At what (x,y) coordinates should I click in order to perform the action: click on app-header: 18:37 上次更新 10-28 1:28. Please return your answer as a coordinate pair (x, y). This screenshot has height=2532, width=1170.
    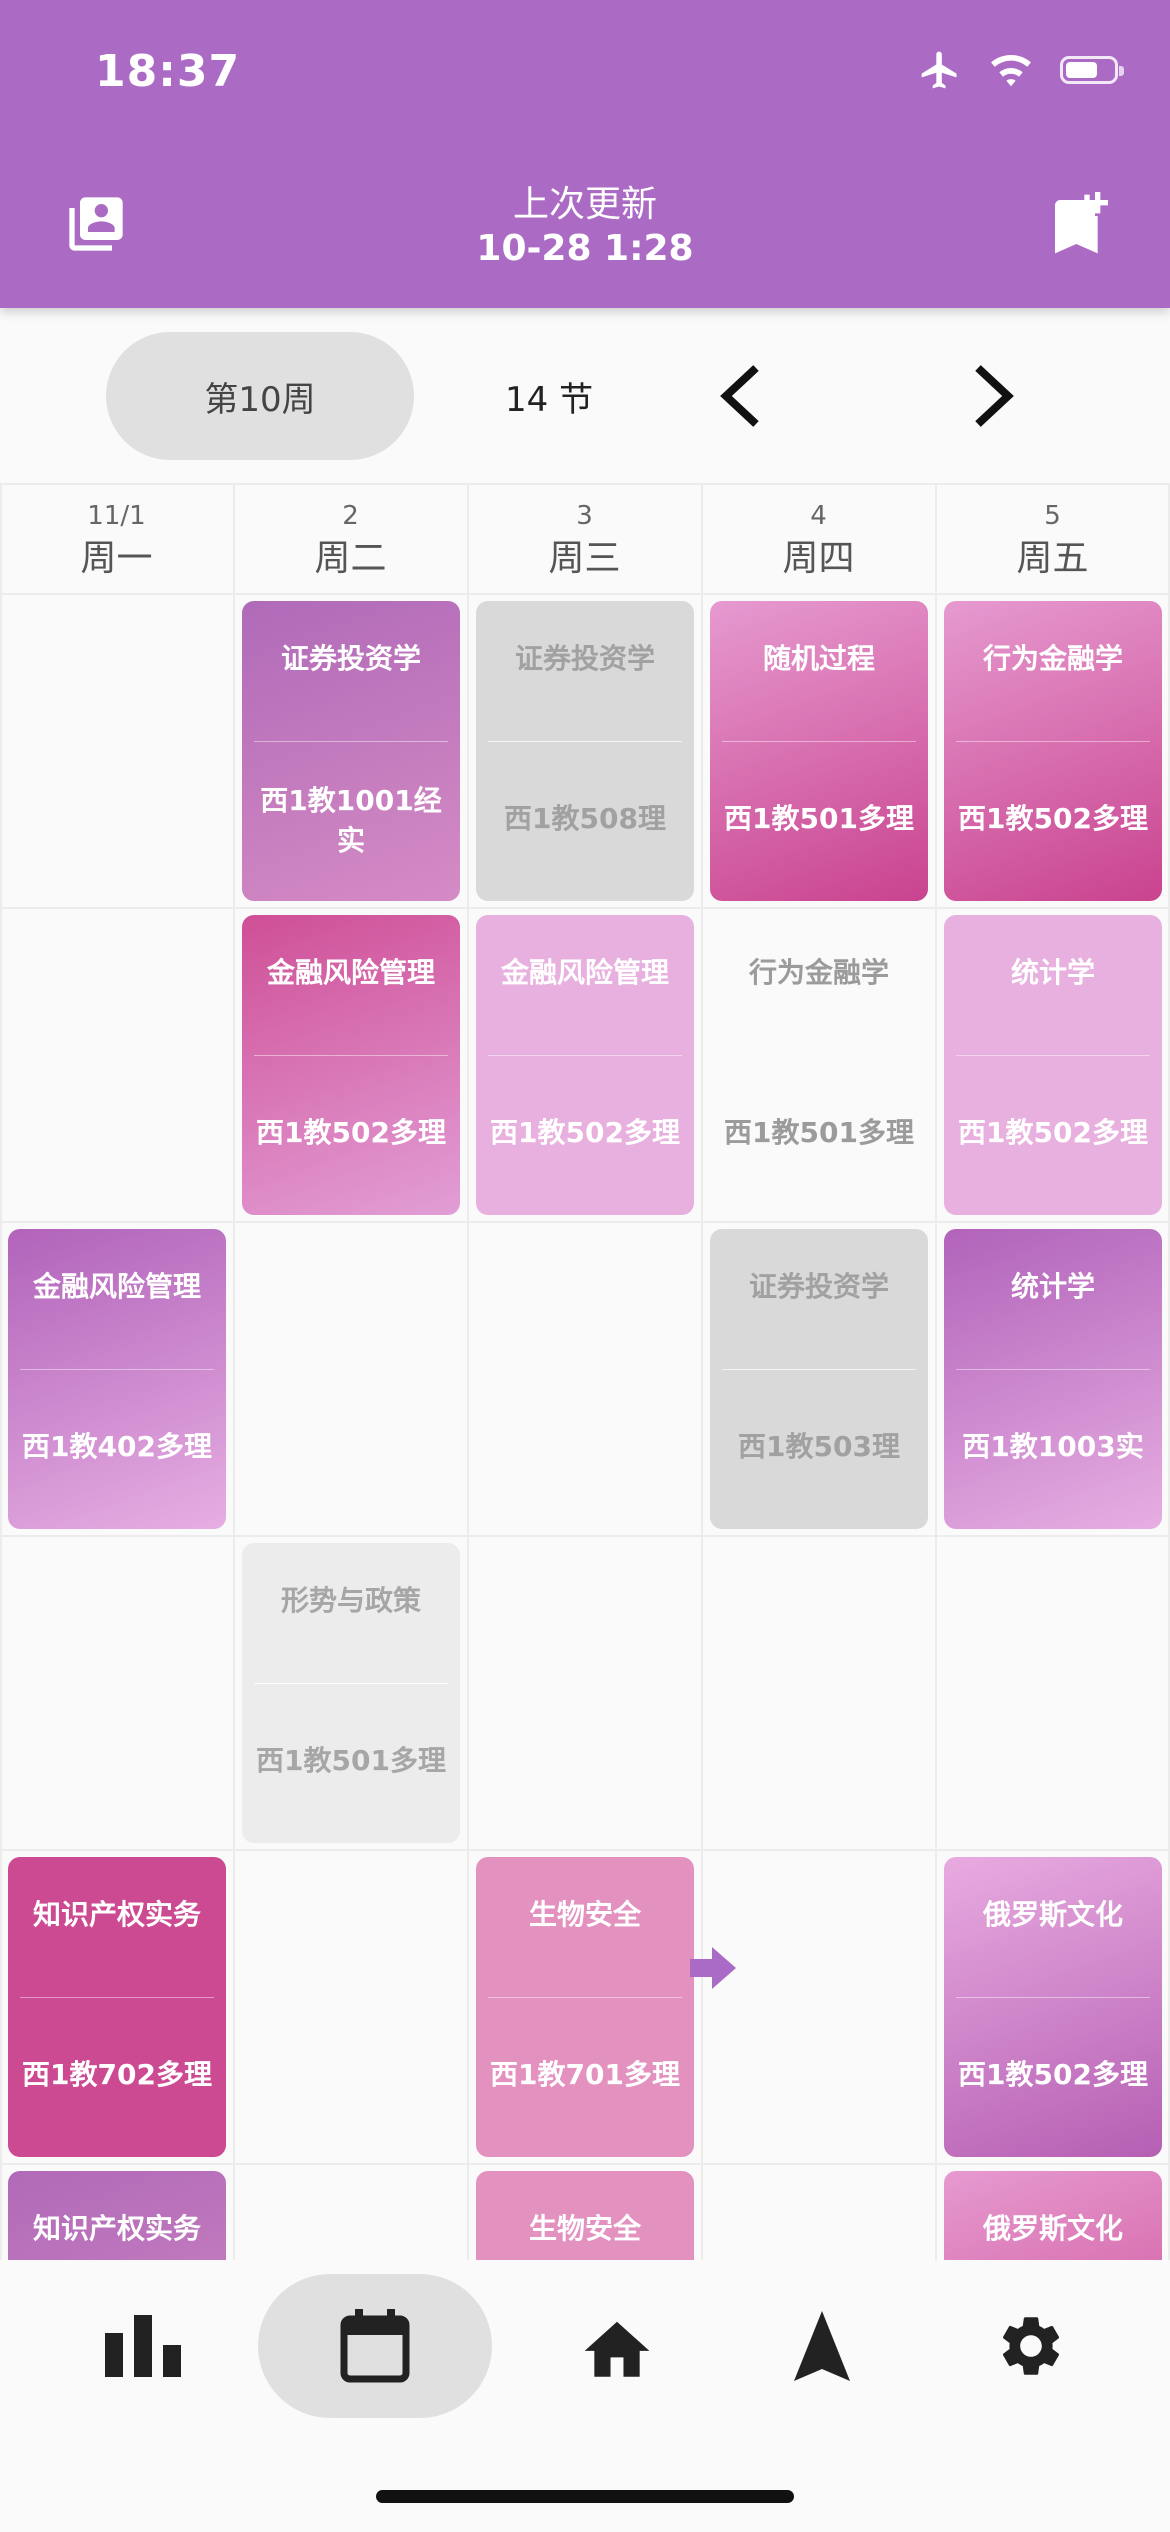
    Looking at the image, I should click on (585, 154).